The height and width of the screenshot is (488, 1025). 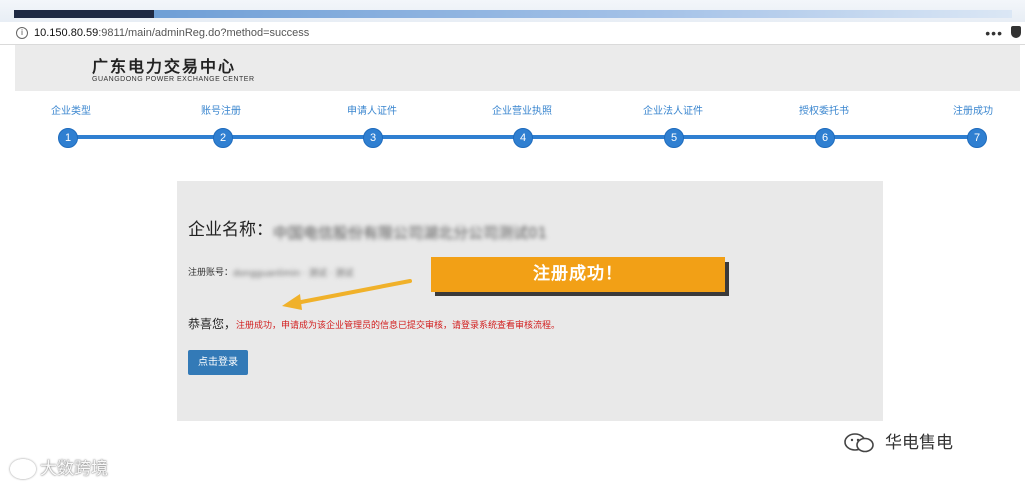 I want to click on watermark-right-text: 华电售电, so click(x=919, y=443).